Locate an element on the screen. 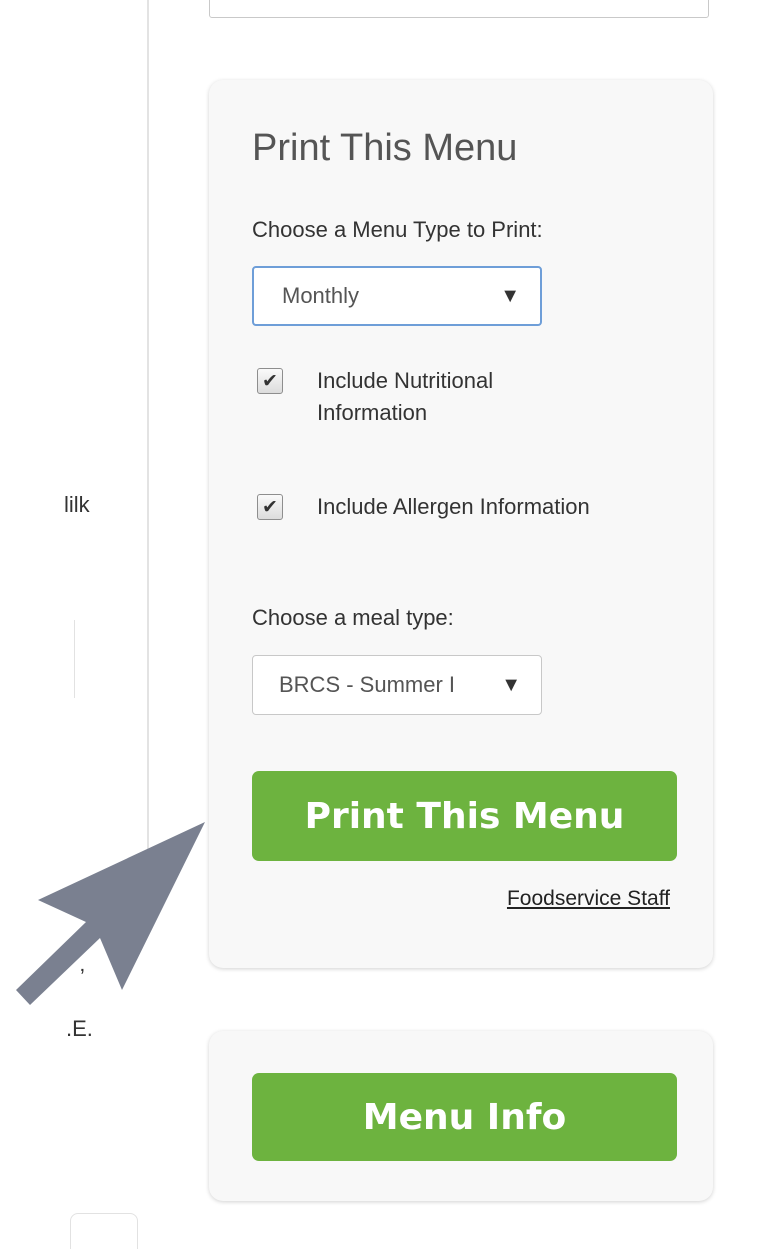 The height and width of the screenshot is (1249, 779). left-content-edge is located at coordinates (67, 659).